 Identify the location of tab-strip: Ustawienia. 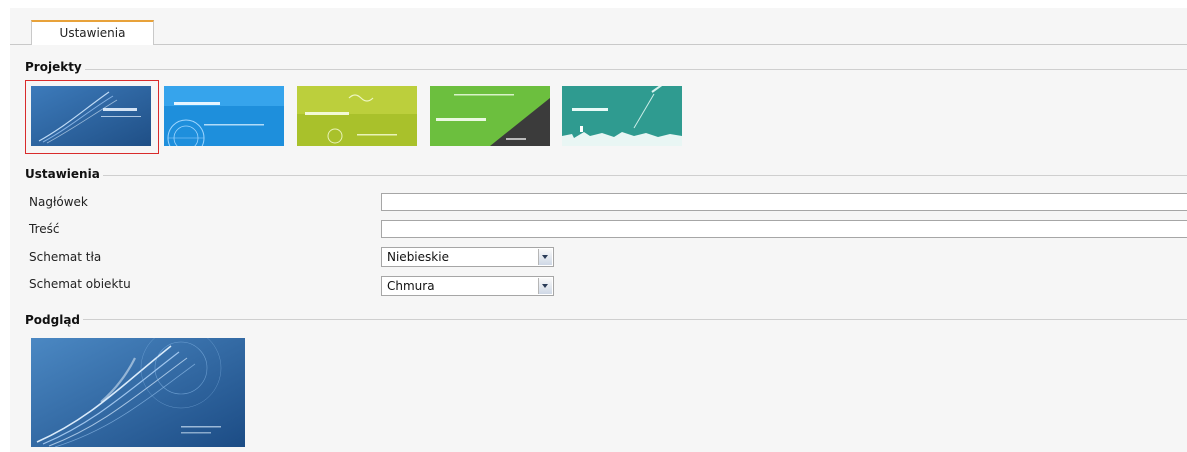
(598, 26).